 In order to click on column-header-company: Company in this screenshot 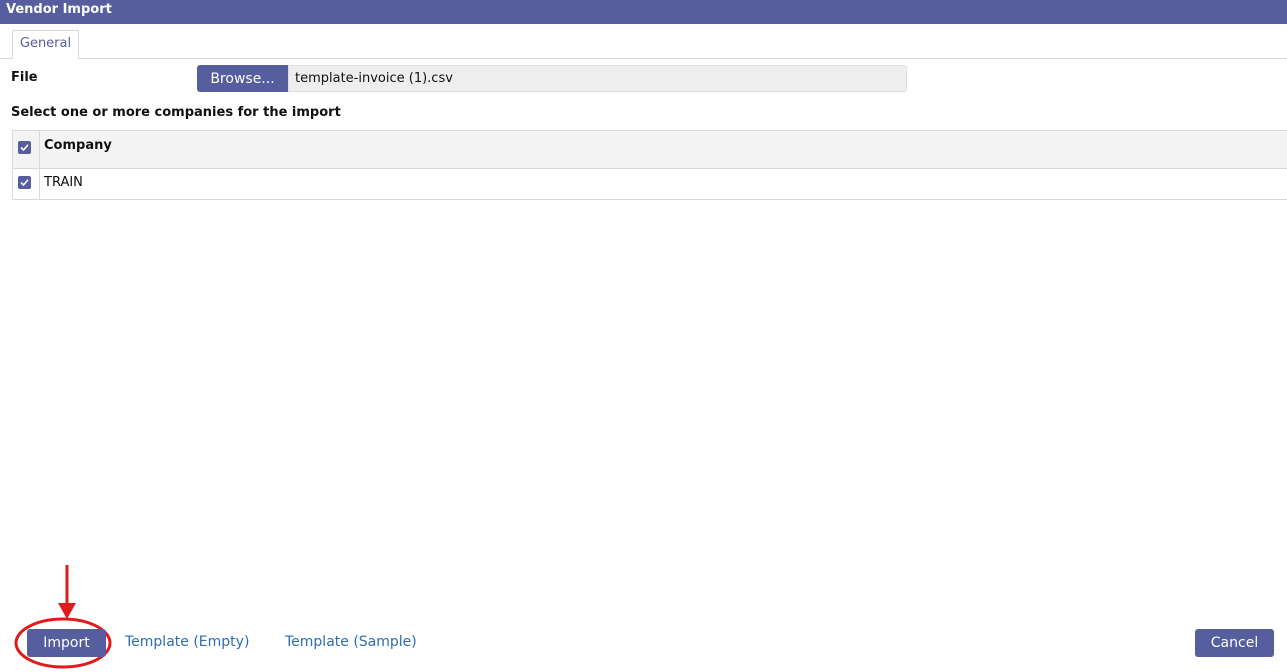, I will do `click(78, 145)`.